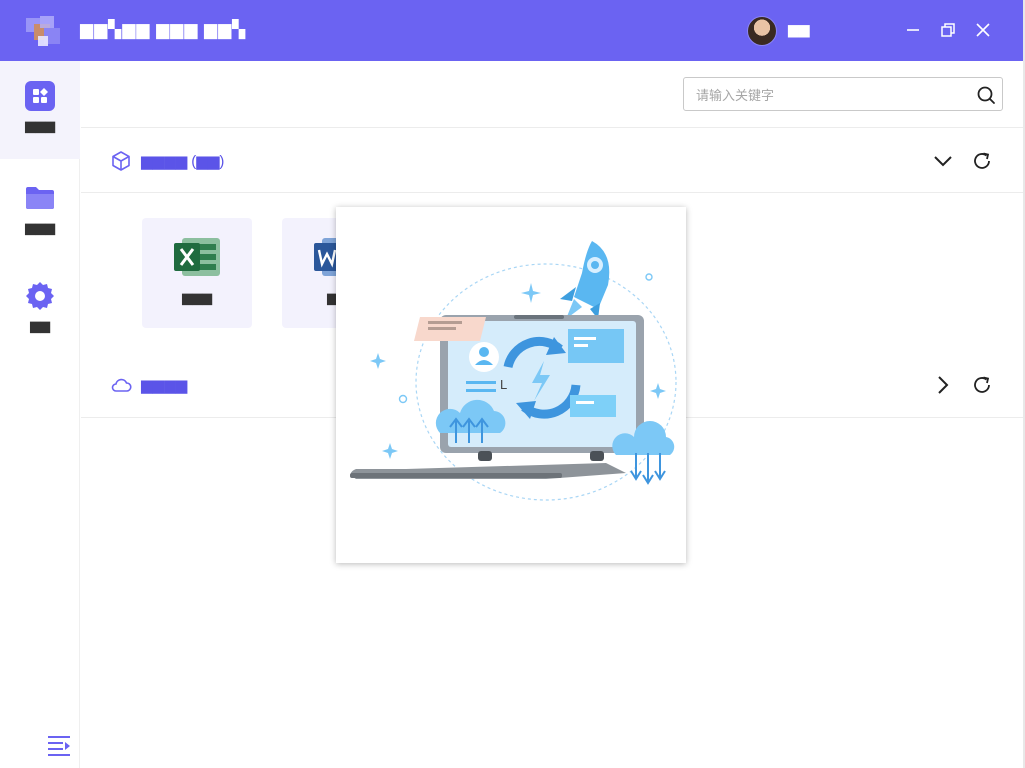  What do you see at coordinates (799, 29) in the screenshot?
I see `user-name: ▆▆` at bounding box center [799, 29].